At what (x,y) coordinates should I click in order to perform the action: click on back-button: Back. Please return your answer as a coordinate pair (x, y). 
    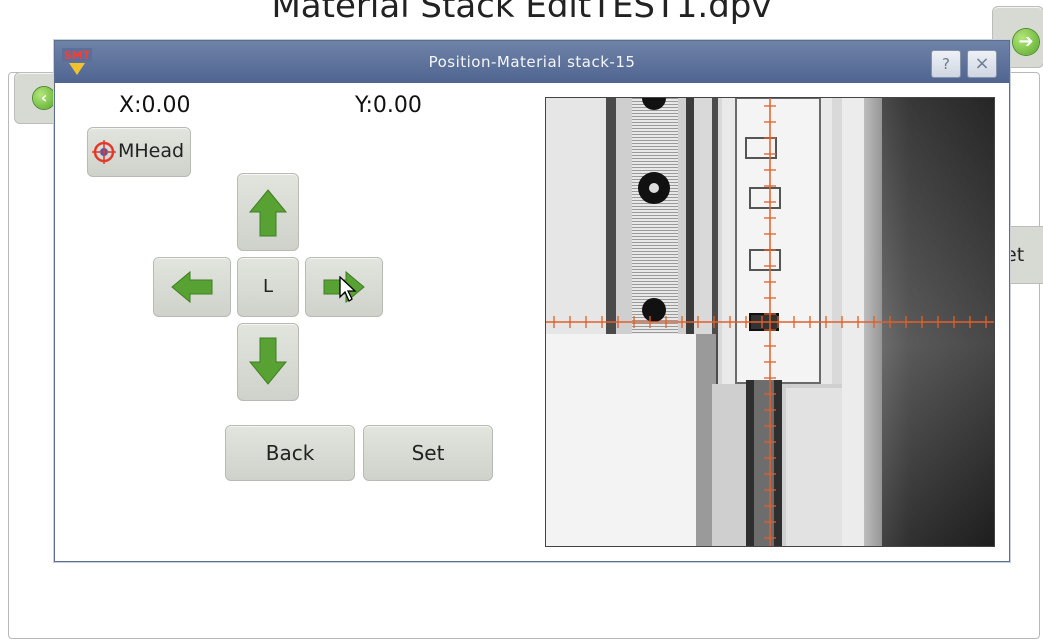
    Looking at the image, I should click on (290, 453).